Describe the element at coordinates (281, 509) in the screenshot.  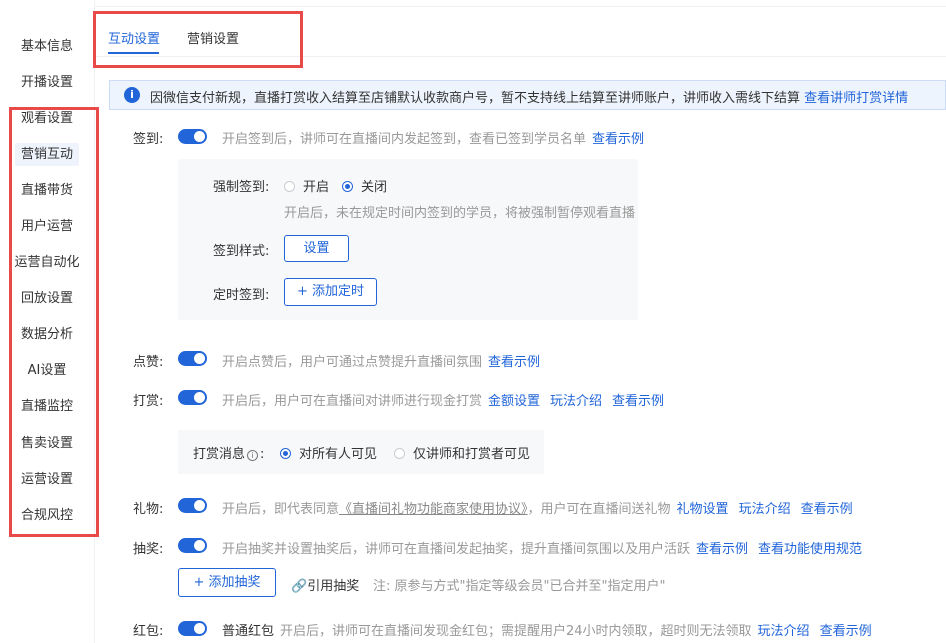
I see `gift-description-prefix: 开启后，即代表同意` at that location.